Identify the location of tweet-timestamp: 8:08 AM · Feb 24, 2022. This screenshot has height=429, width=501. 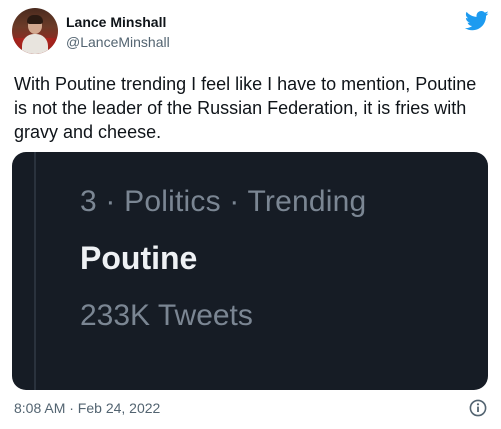
(87, 408).